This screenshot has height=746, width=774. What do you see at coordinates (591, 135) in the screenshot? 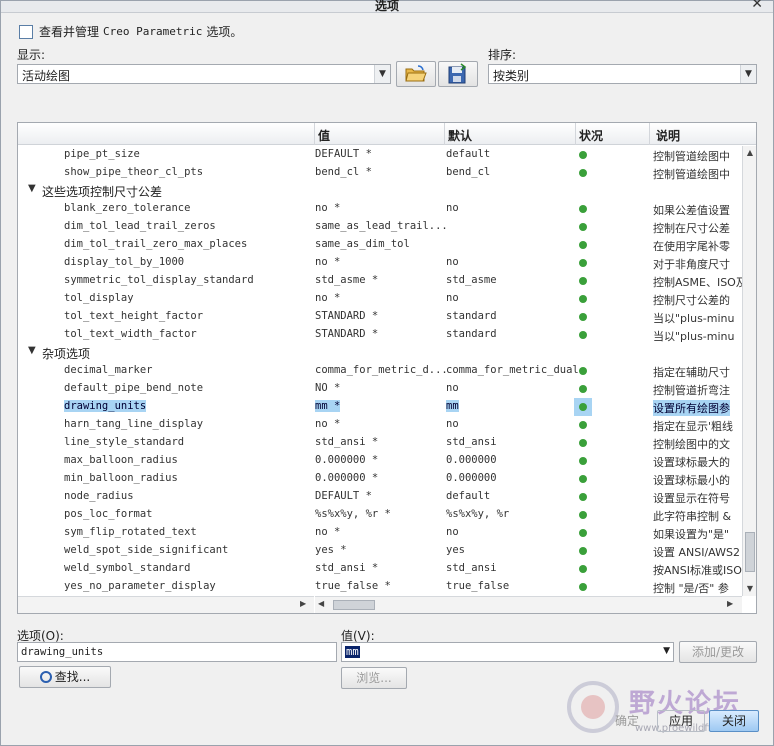
I see `column-header-status: 状况` at bounding box center [591, 135].